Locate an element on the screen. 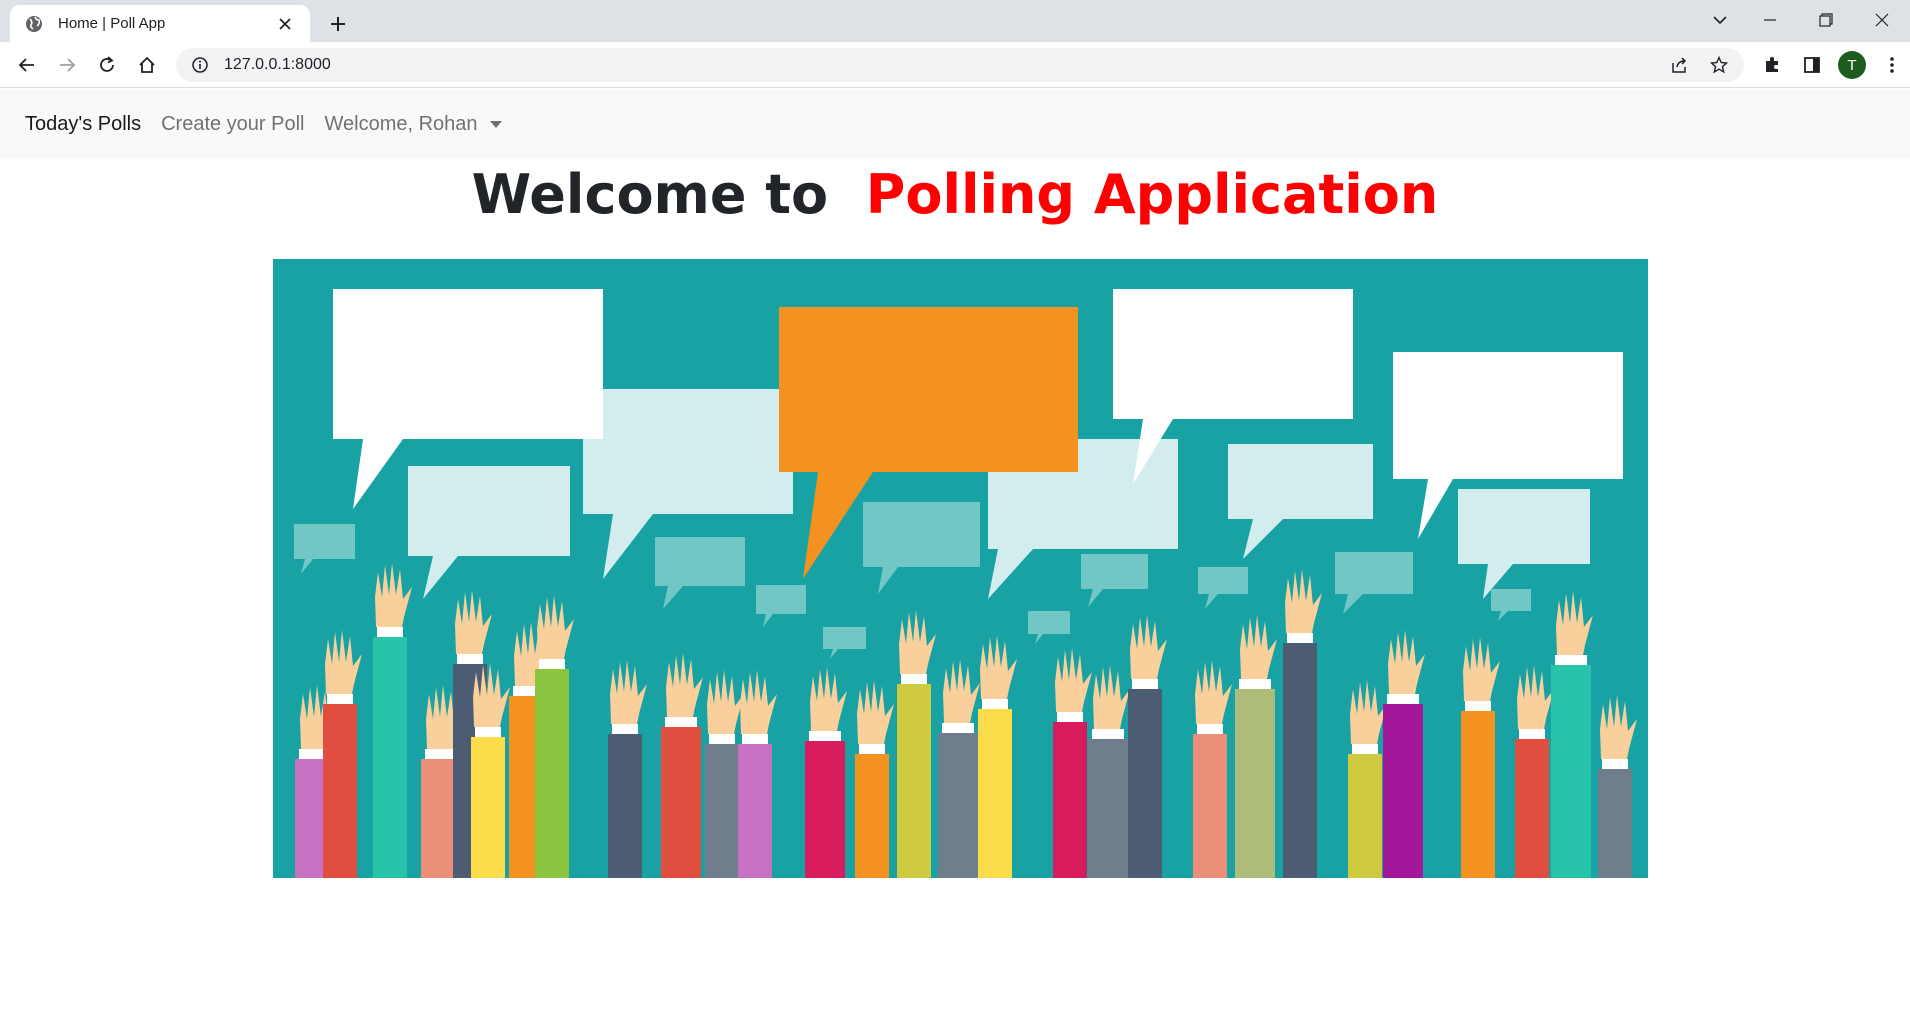 Image resolution: width=1910 pixels, height=1022 pixels. address-bar: 127.0.0.1:8000 is located at coordinates (960, 65).